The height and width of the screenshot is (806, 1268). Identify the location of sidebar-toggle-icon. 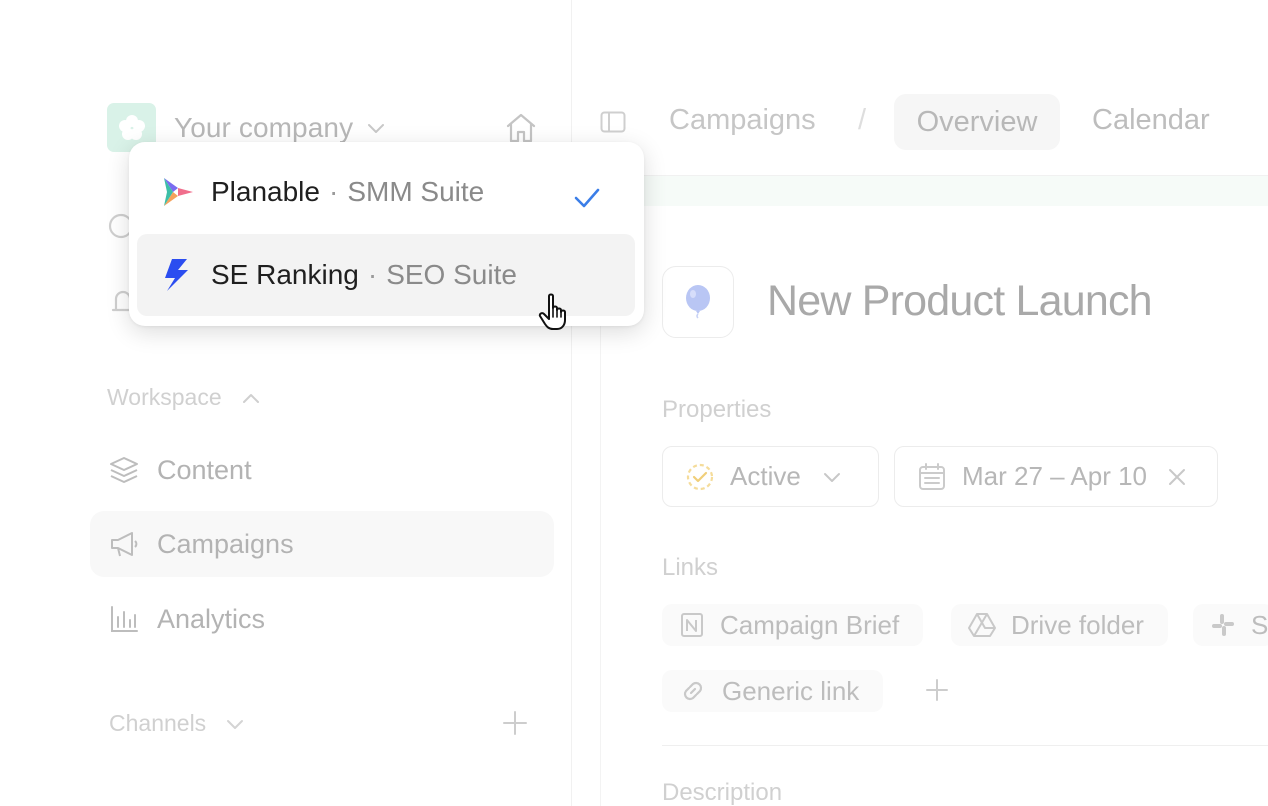
(613, 122).